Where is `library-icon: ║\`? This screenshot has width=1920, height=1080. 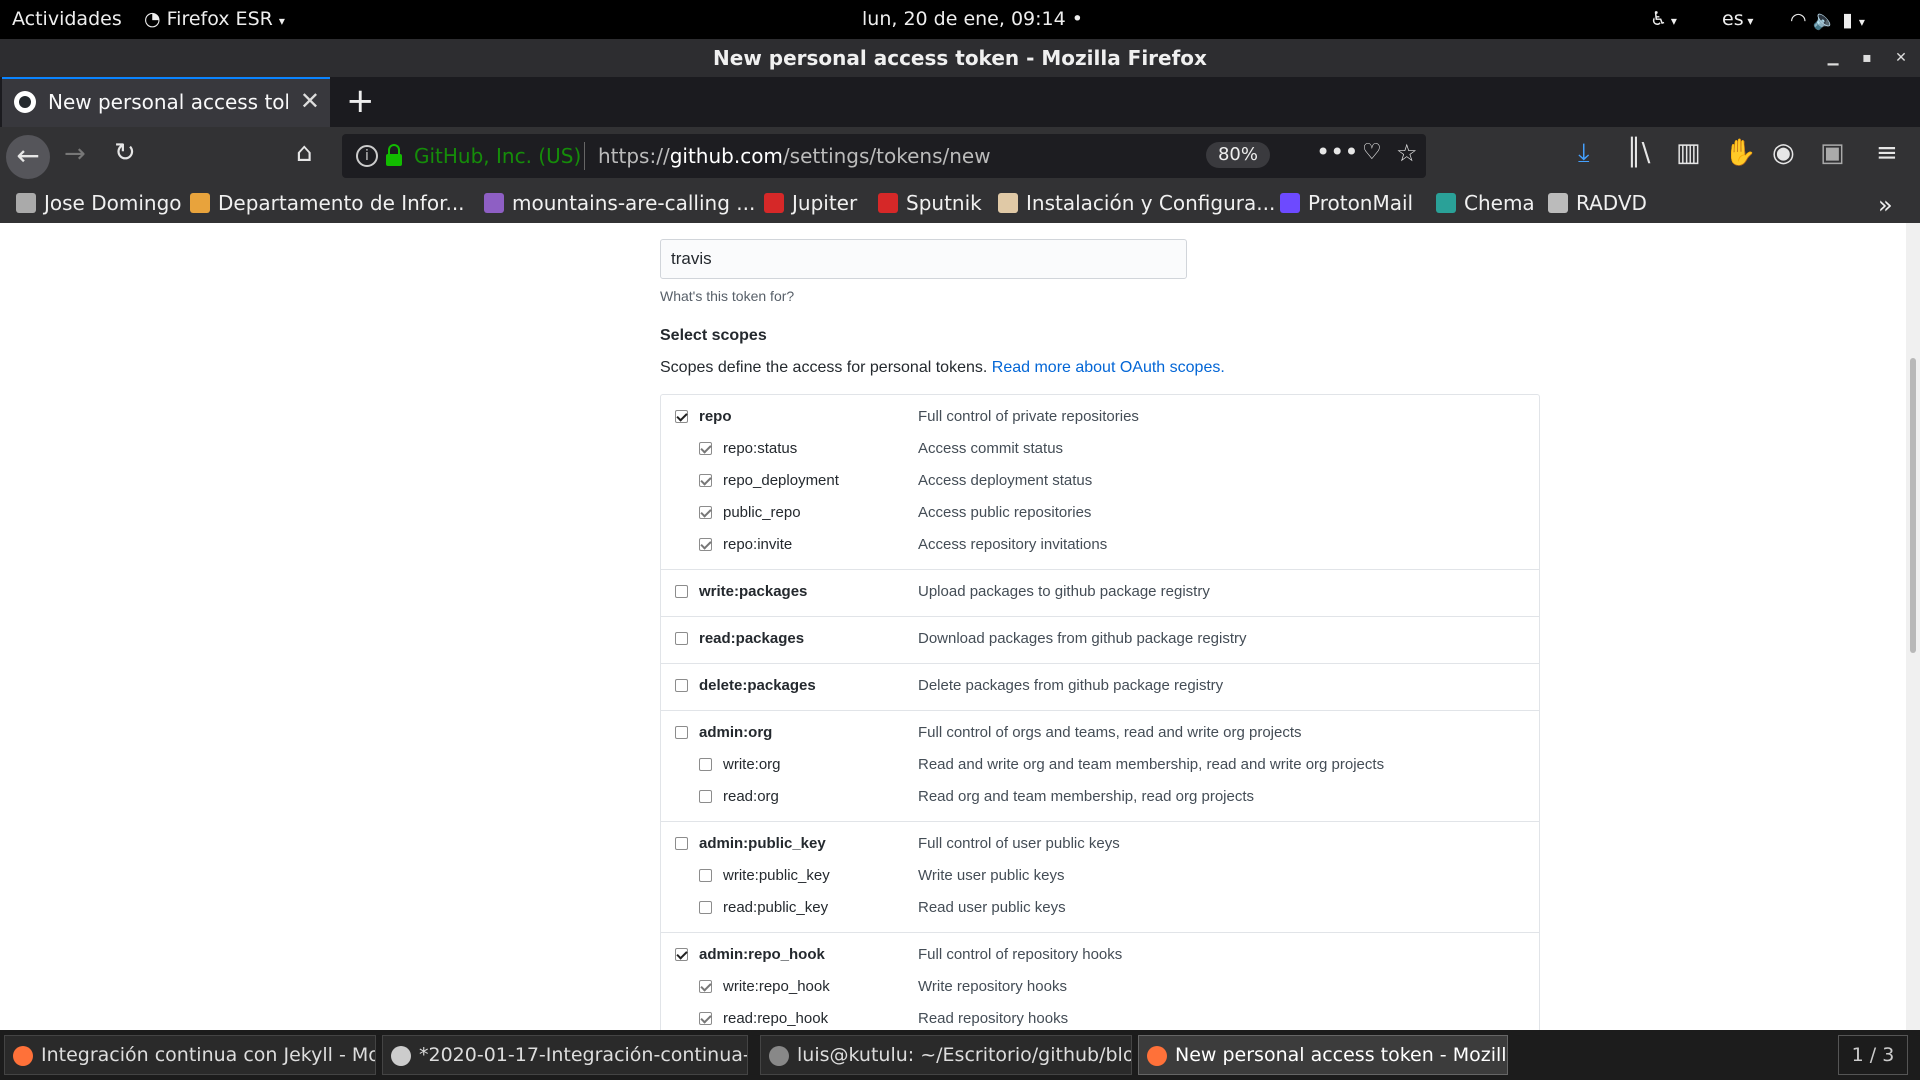
library-icon: ║\ is located at coordinates (1638, 153).